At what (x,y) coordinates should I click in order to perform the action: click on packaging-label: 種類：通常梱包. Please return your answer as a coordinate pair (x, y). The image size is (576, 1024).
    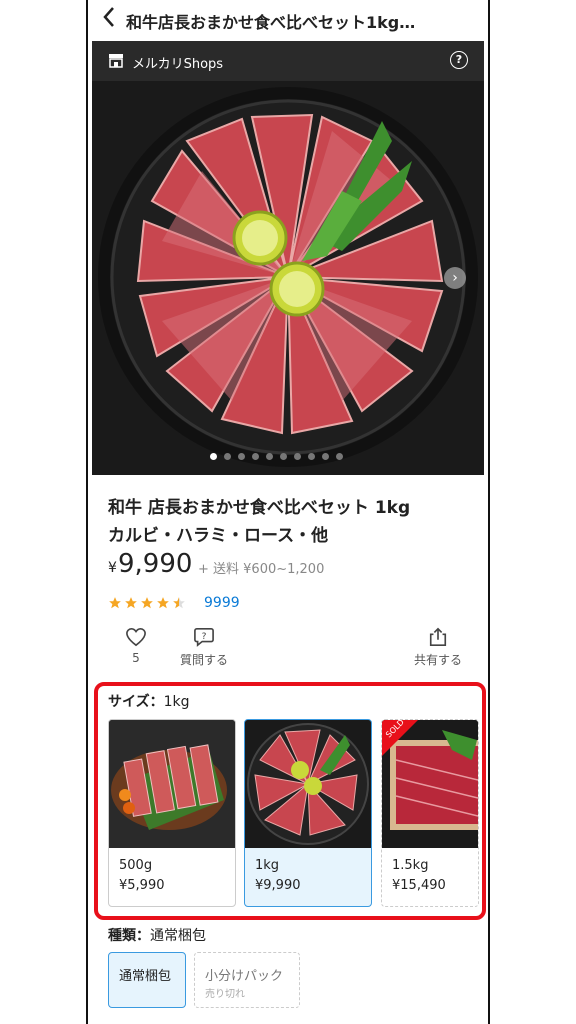
    Looking at the image, I should click on (157, 935).